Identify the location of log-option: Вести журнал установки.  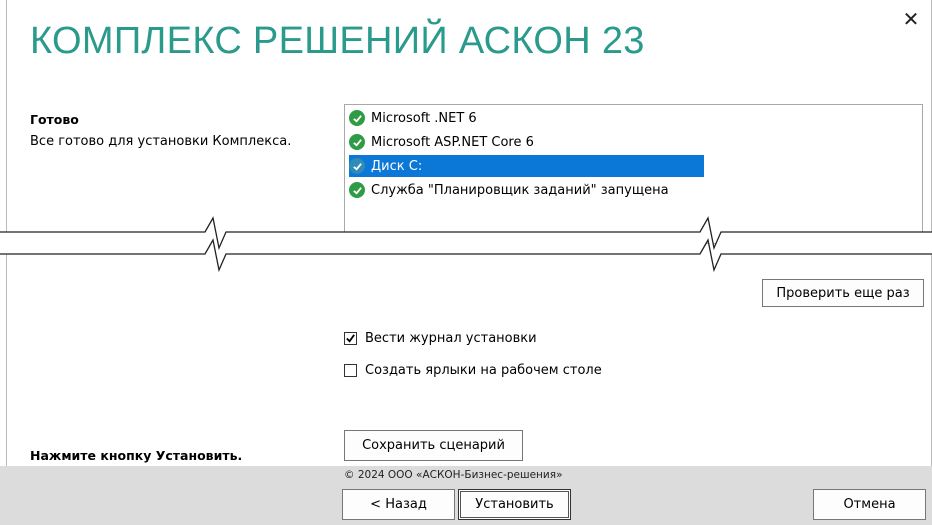
(440, 338).